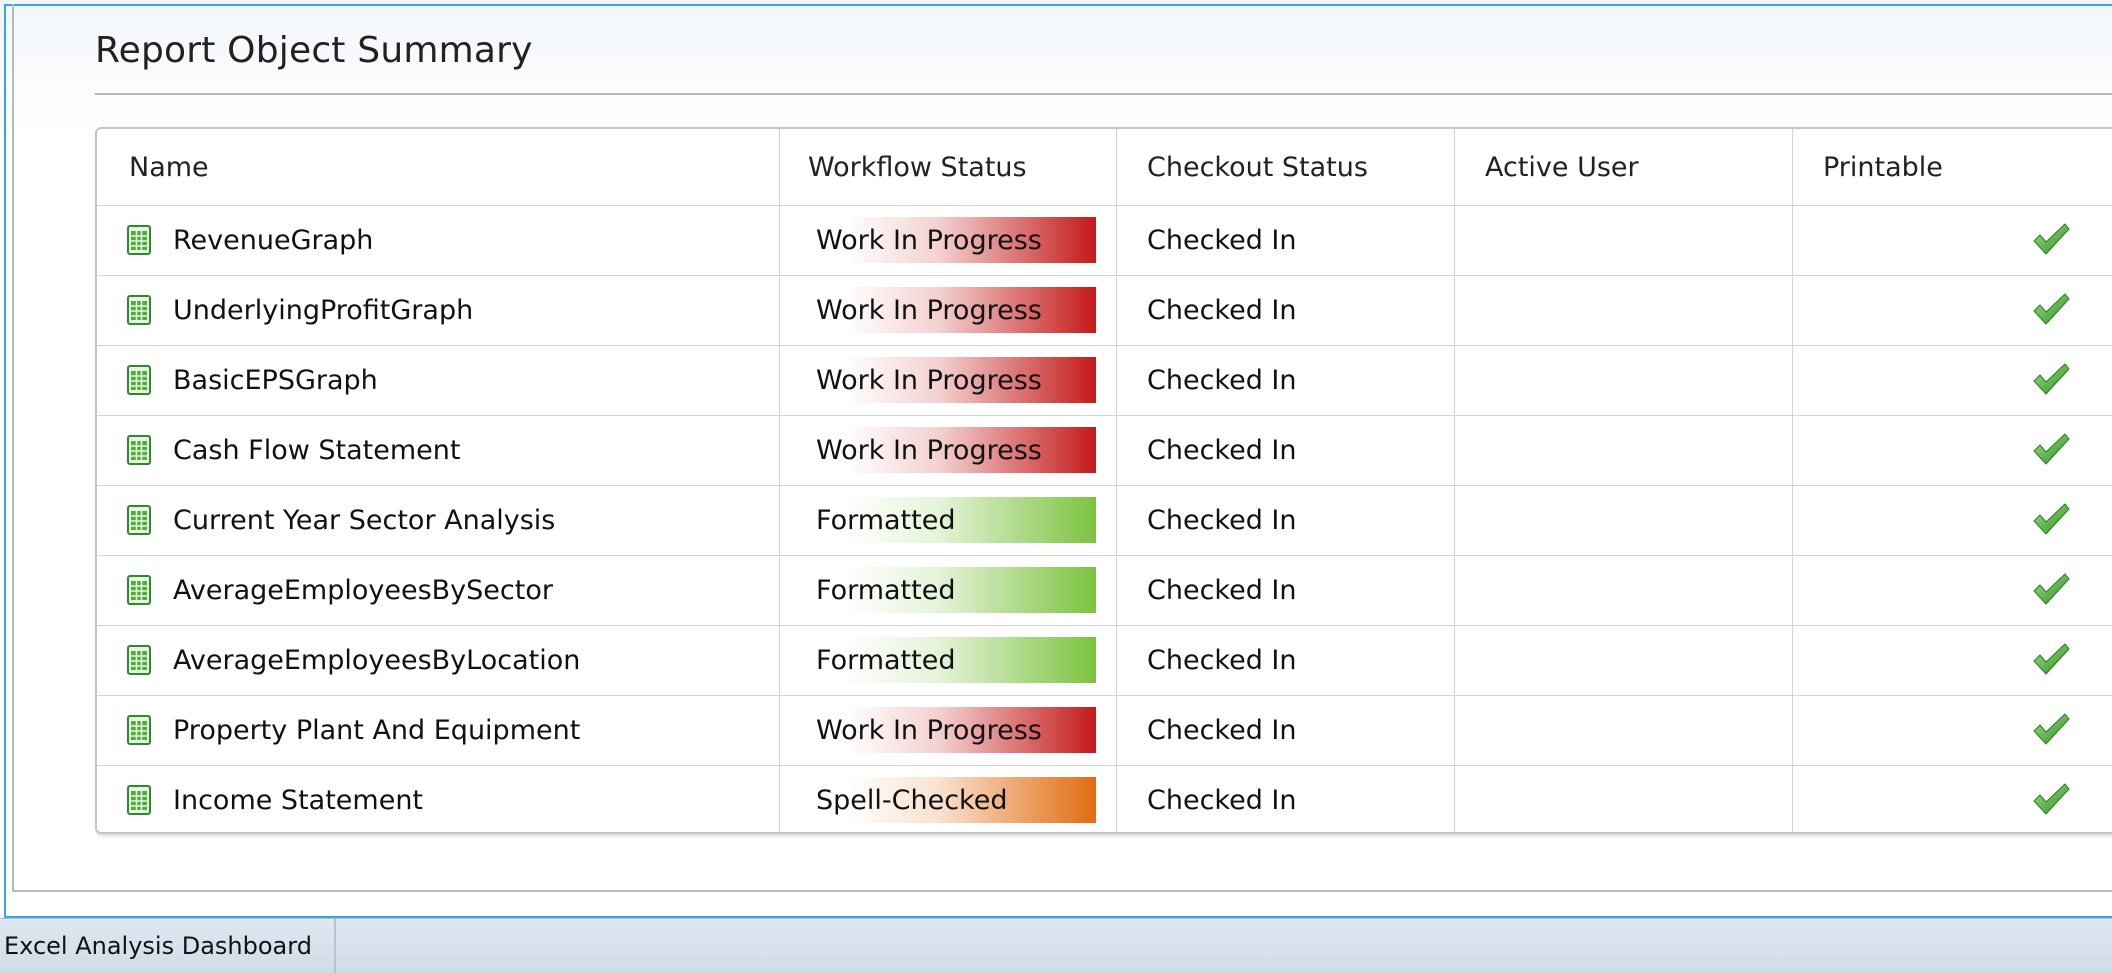  I want to click on title-divider, so click(1103, 94).